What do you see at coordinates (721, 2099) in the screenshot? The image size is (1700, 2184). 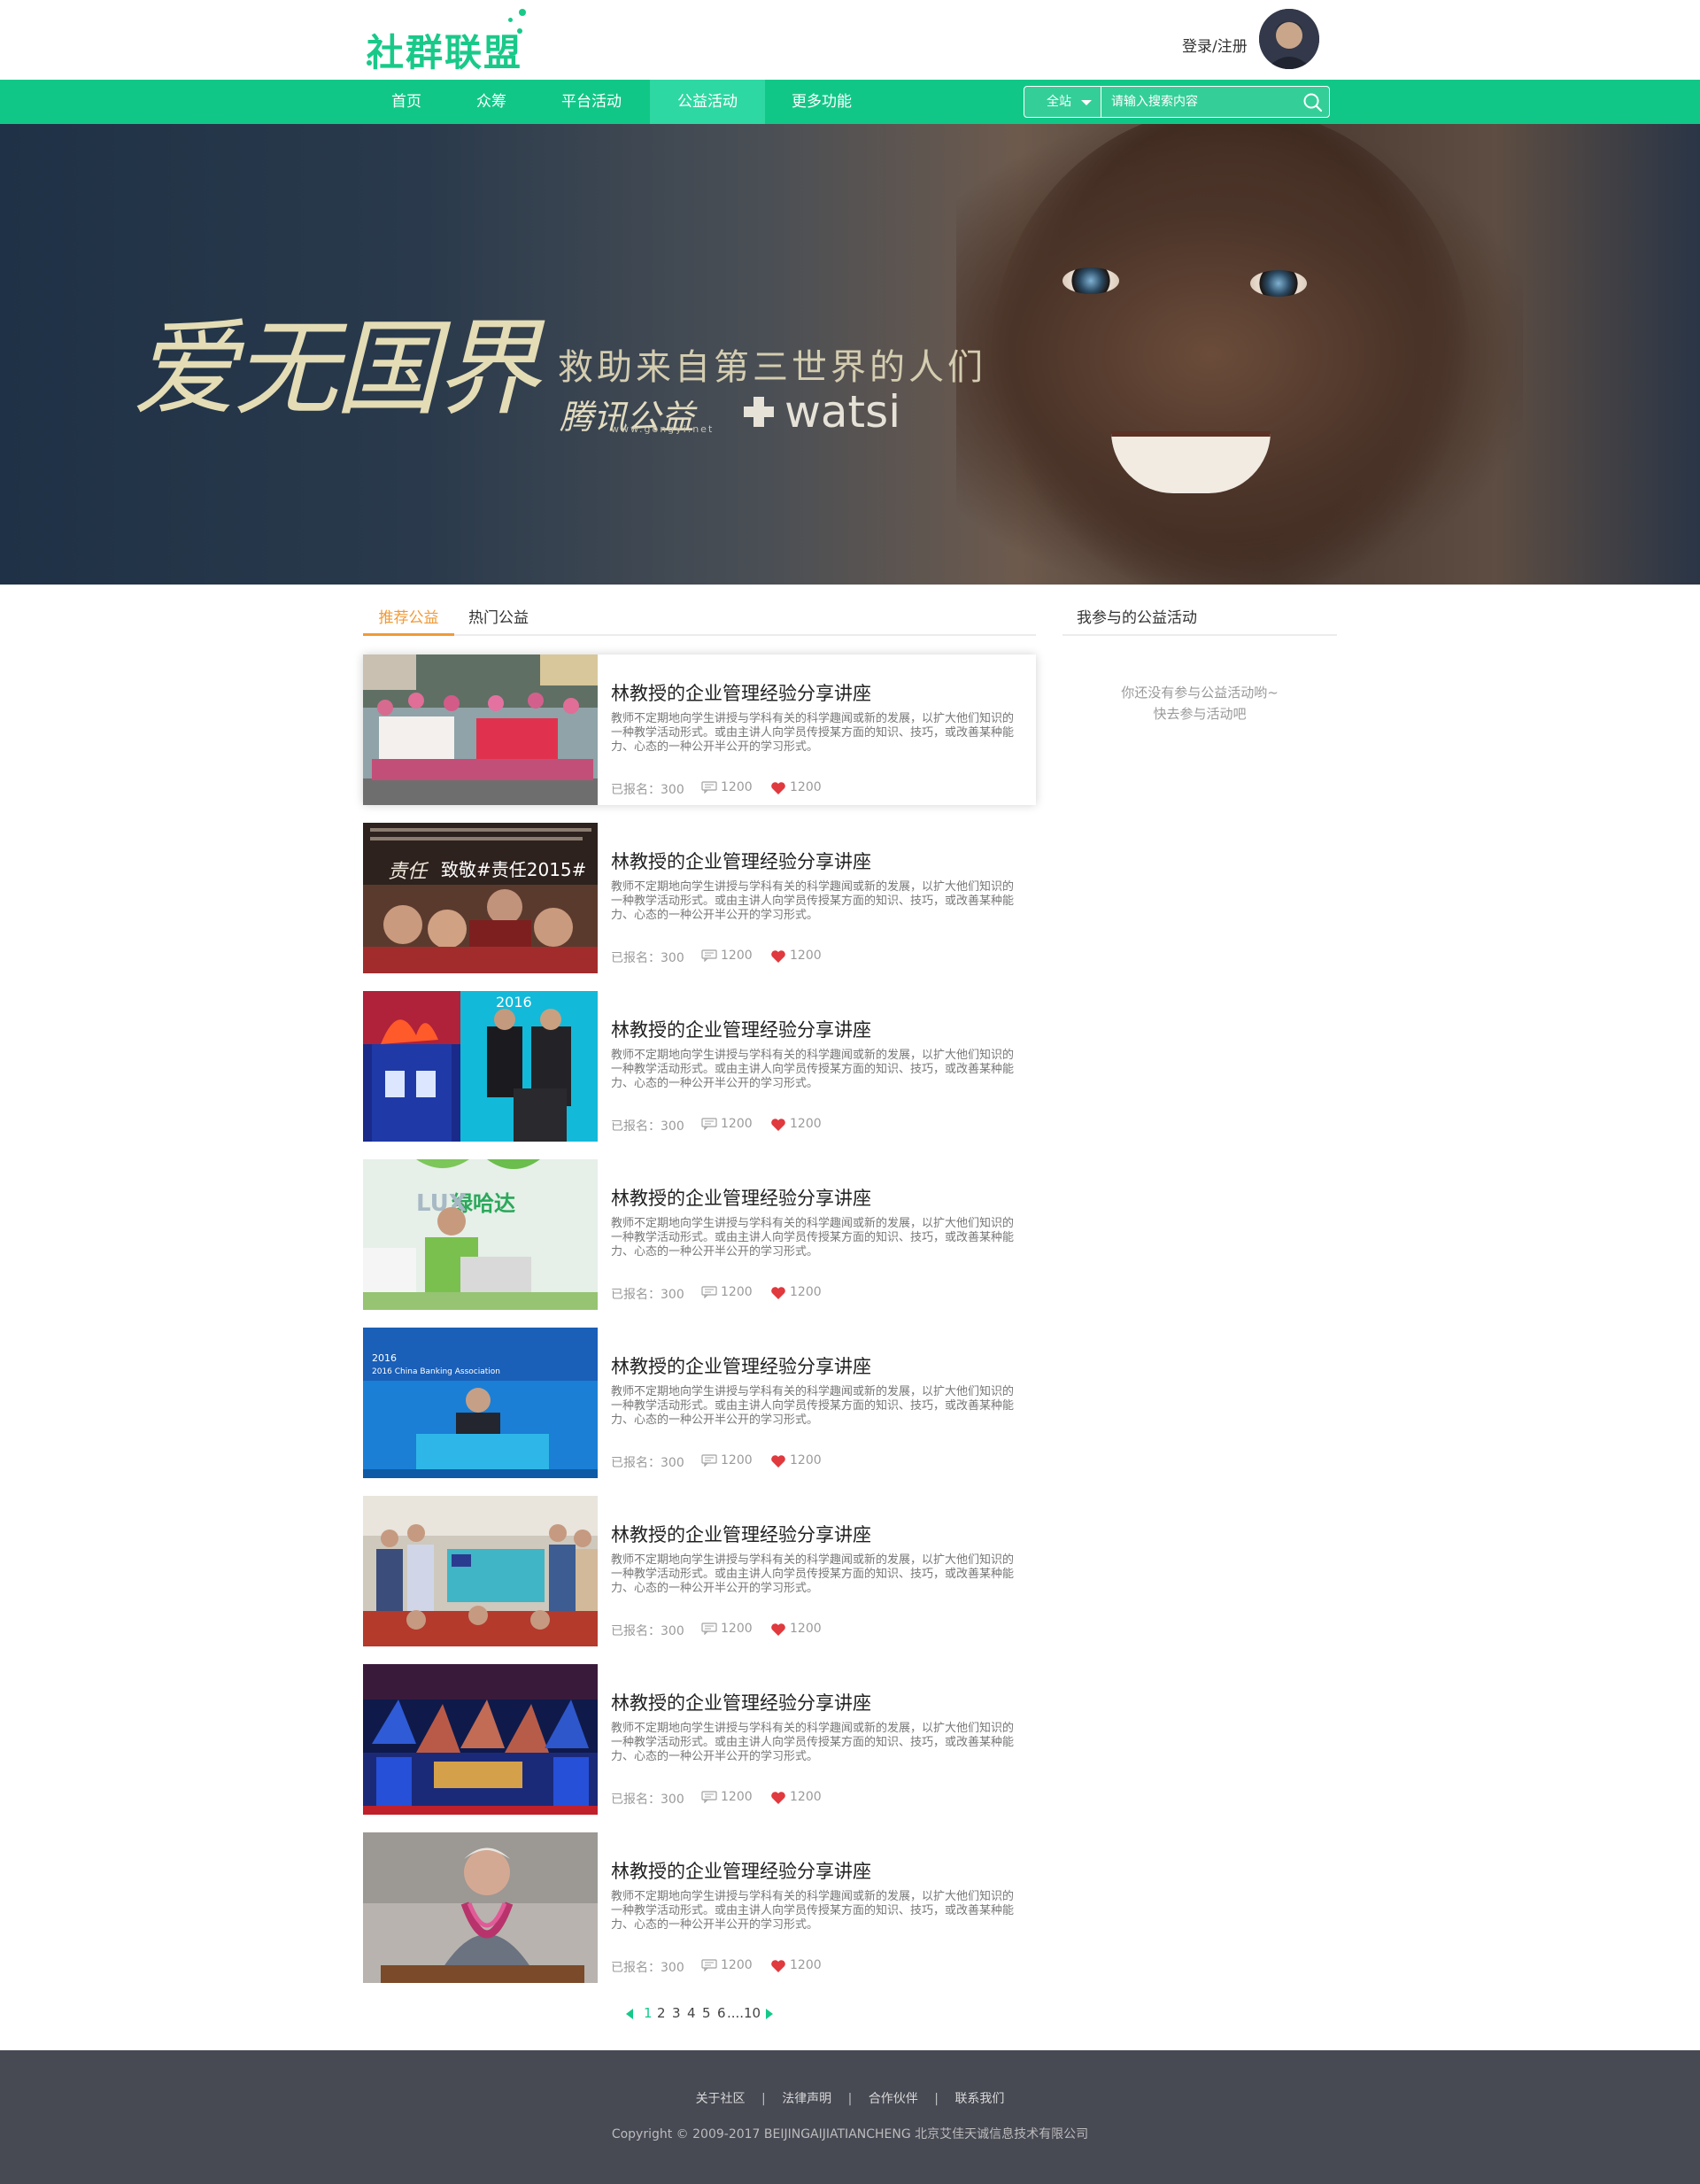 I see `footer-link-about: 关于社区` at bounding box center [721, 2099].